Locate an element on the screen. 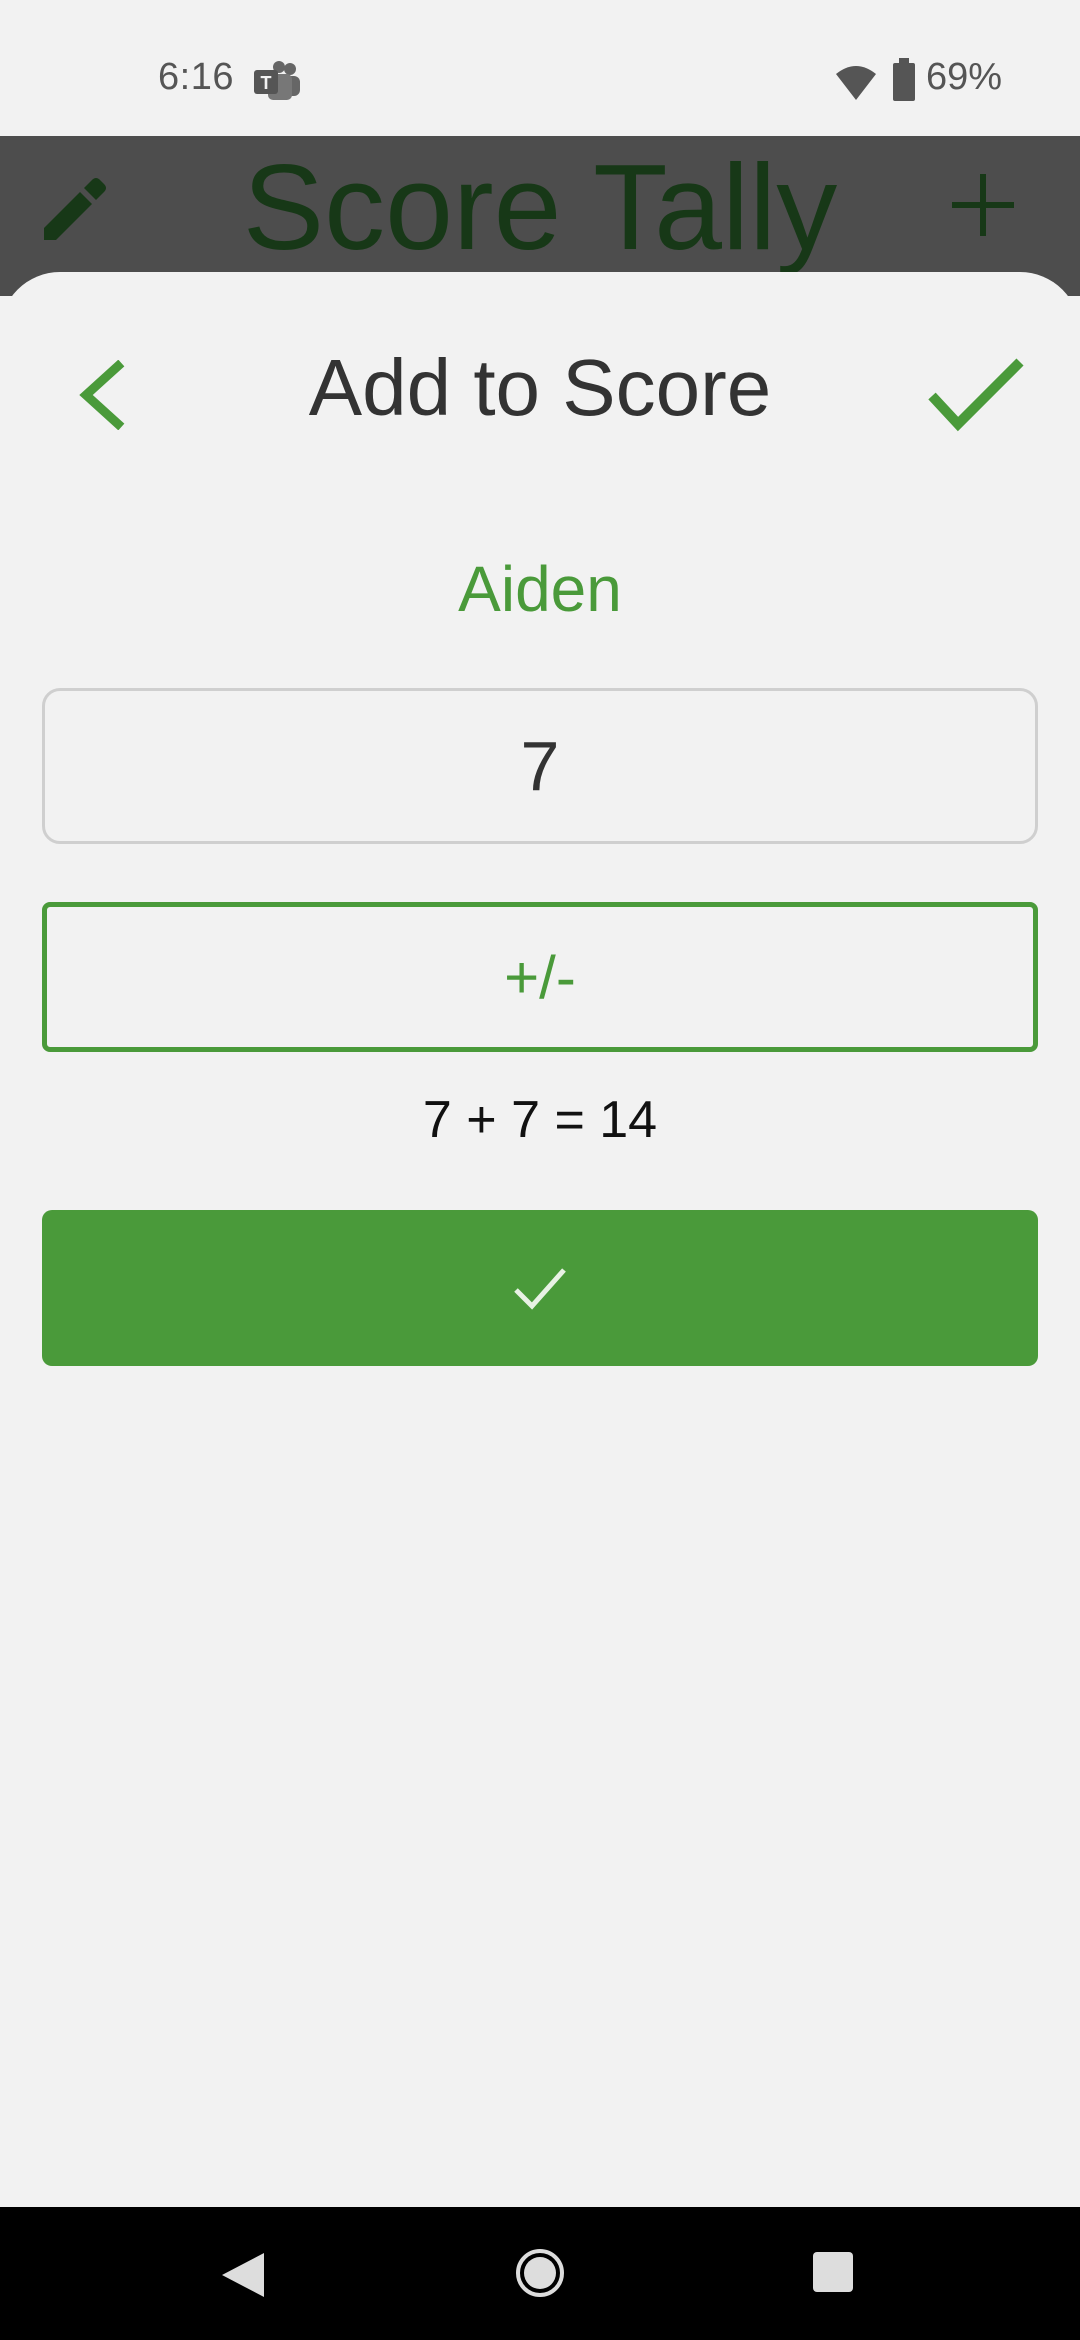  system-nav-bar is located at coordinates (540, 2273).